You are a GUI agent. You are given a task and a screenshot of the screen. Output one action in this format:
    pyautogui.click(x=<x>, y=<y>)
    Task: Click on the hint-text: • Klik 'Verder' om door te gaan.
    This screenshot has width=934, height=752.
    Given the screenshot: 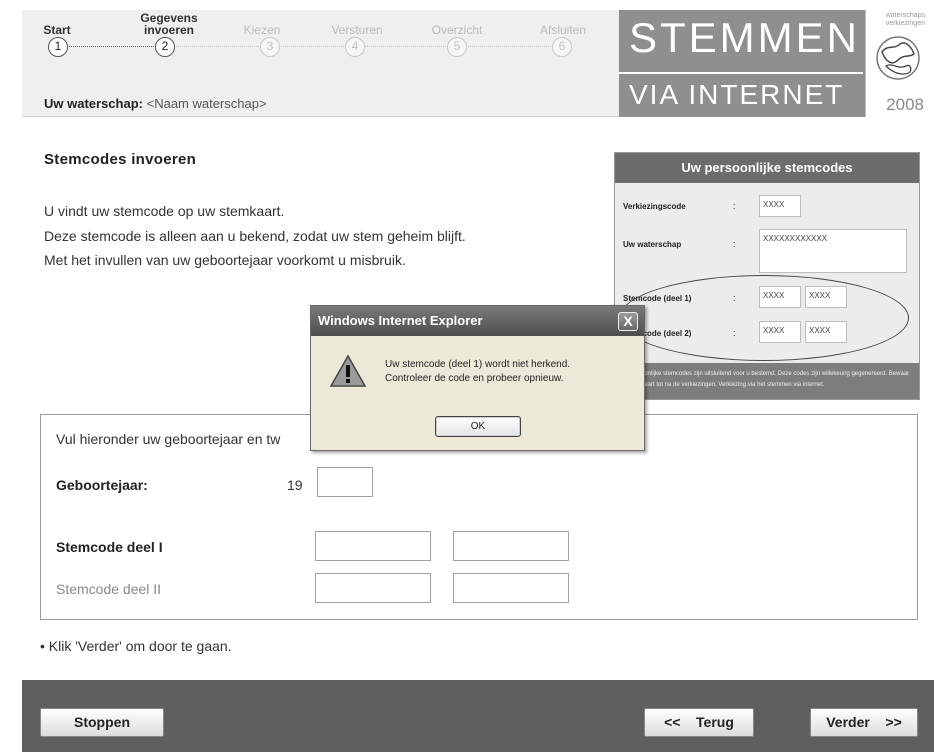 What is the action you would take?
    pyautogui.click(x=136, y=646)
    